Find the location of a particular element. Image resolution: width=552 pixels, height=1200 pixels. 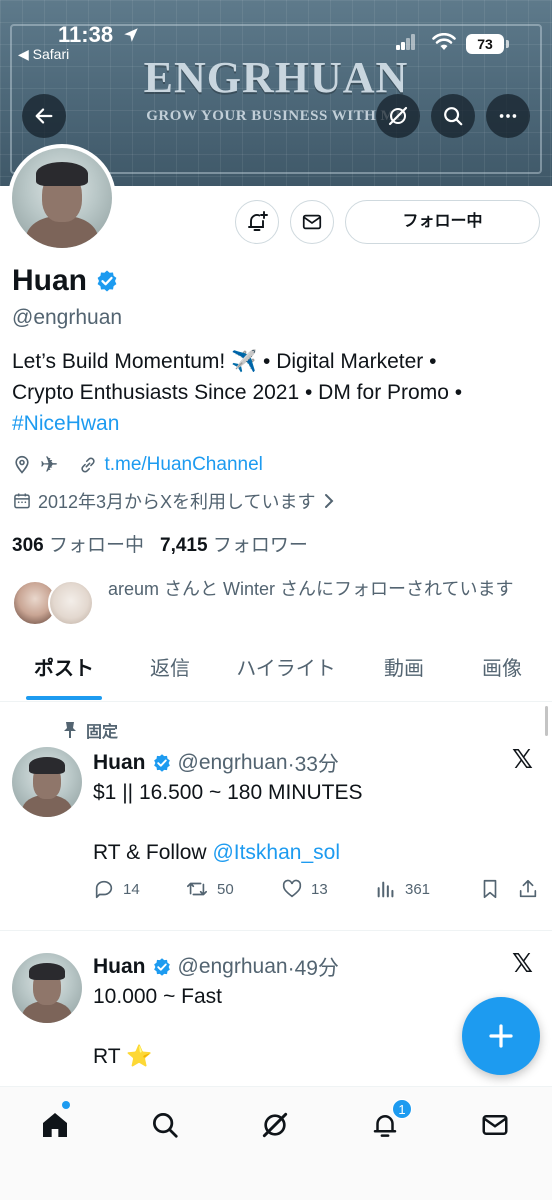

pin-icon is located at coordinates (70, 730).